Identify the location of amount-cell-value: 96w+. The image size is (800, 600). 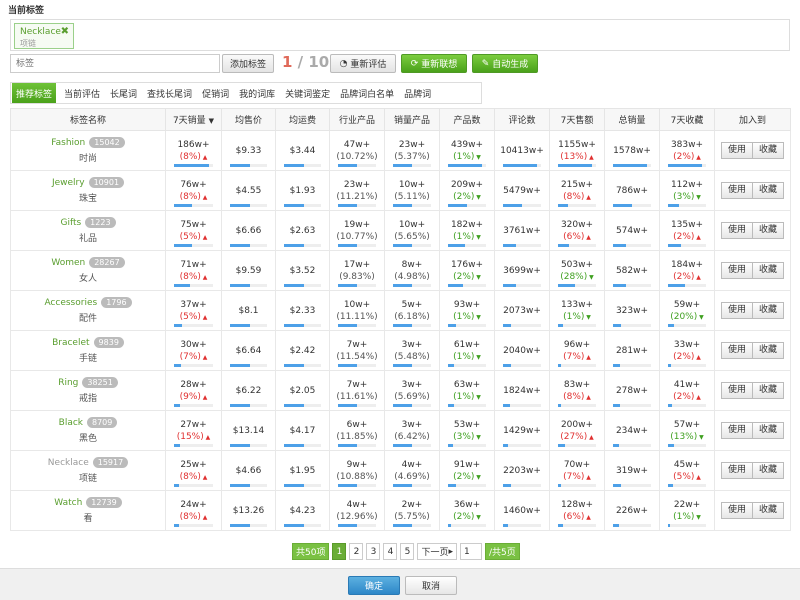
(577, 344).